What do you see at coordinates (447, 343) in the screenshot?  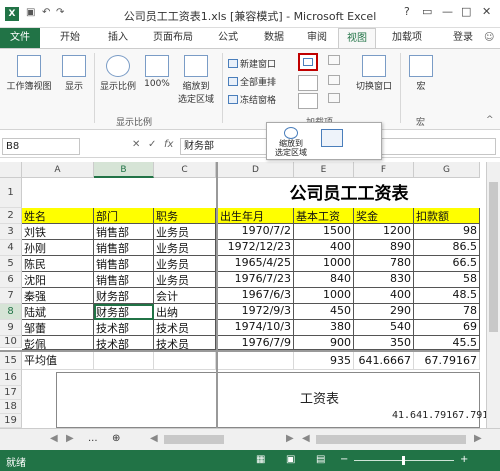 I see `table-cell: 45.5` at bounding box center [447, 343].